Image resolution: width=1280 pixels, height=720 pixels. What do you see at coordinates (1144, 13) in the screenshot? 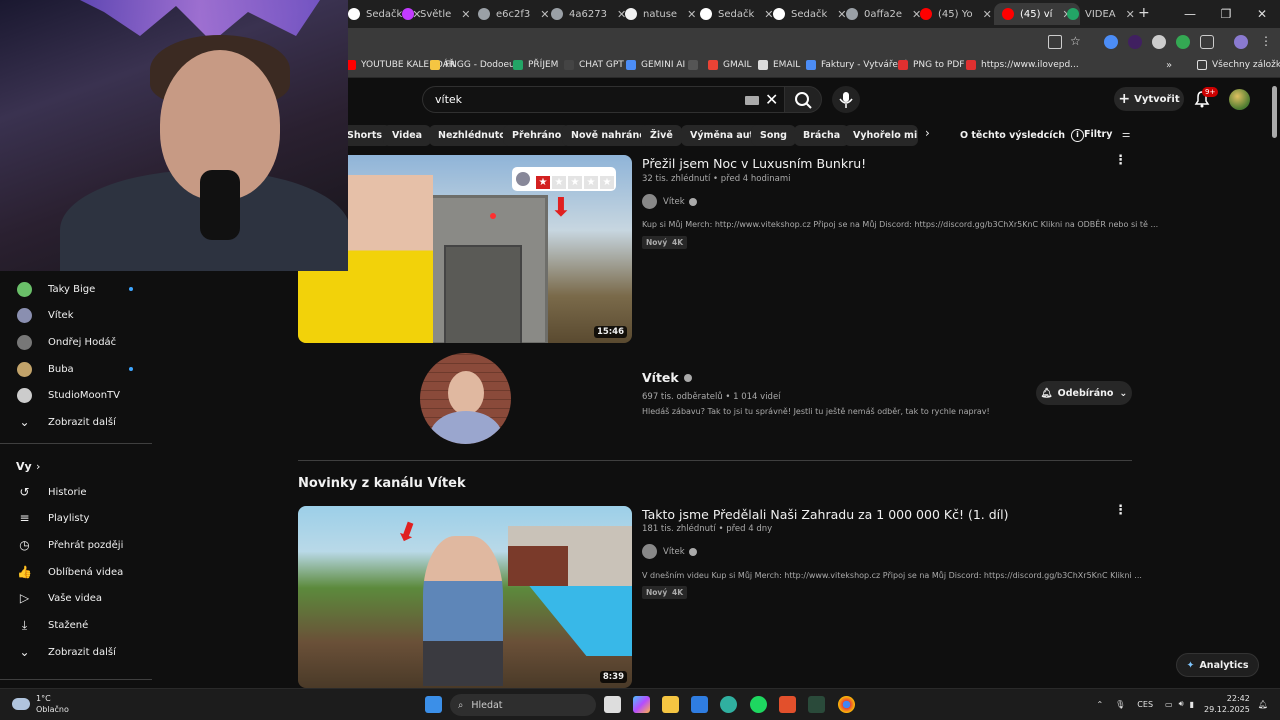
I see `new-tab-button: +` at bounding box center [1144, 13].